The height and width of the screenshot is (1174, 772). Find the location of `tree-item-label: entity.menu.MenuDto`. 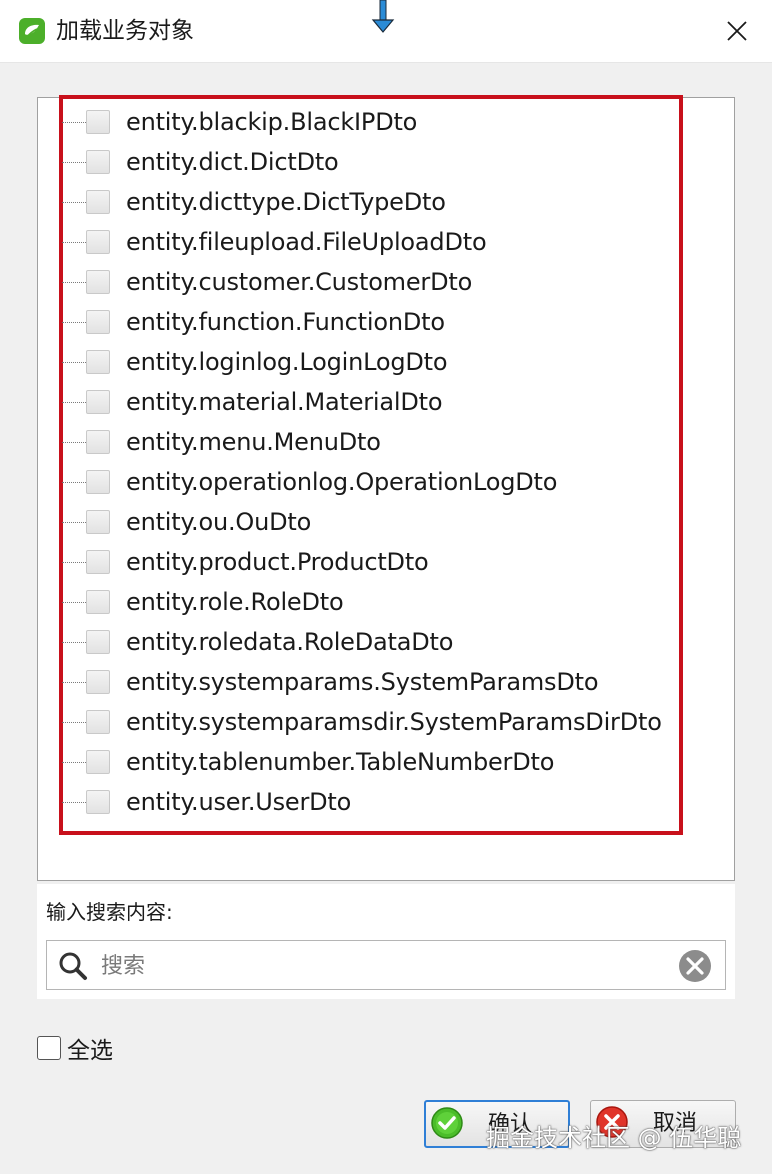

tree-item-label: entity.menu.MenuDto is located at coordinates (253, 442).